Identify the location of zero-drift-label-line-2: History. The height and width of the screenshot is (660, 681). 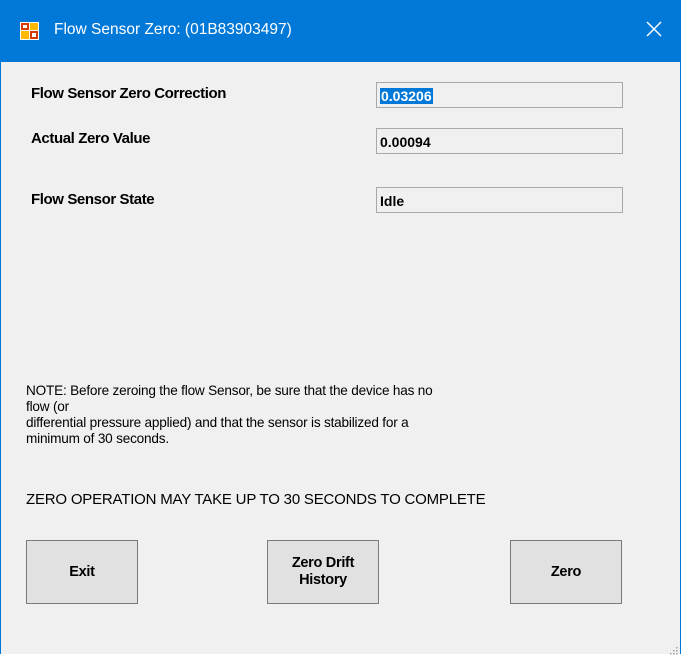
(323, 580).